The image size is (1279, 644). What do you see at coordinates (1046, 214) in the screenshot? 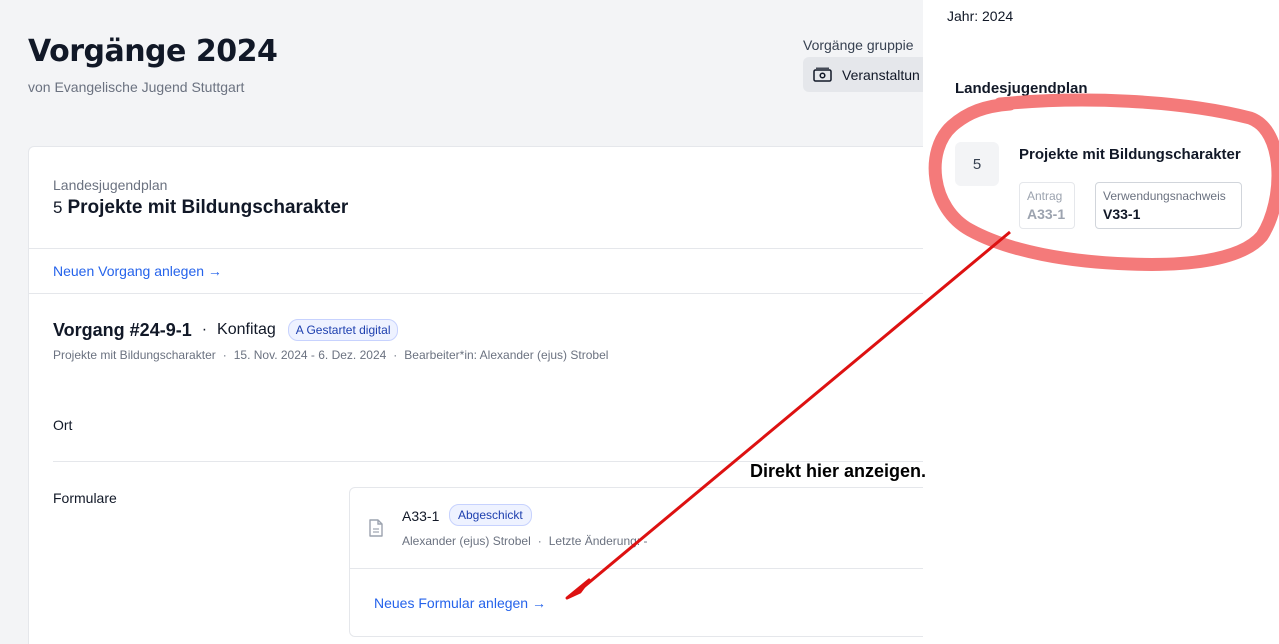
I see `antrag-value: A33-1` at bounding box center [1046, 214].